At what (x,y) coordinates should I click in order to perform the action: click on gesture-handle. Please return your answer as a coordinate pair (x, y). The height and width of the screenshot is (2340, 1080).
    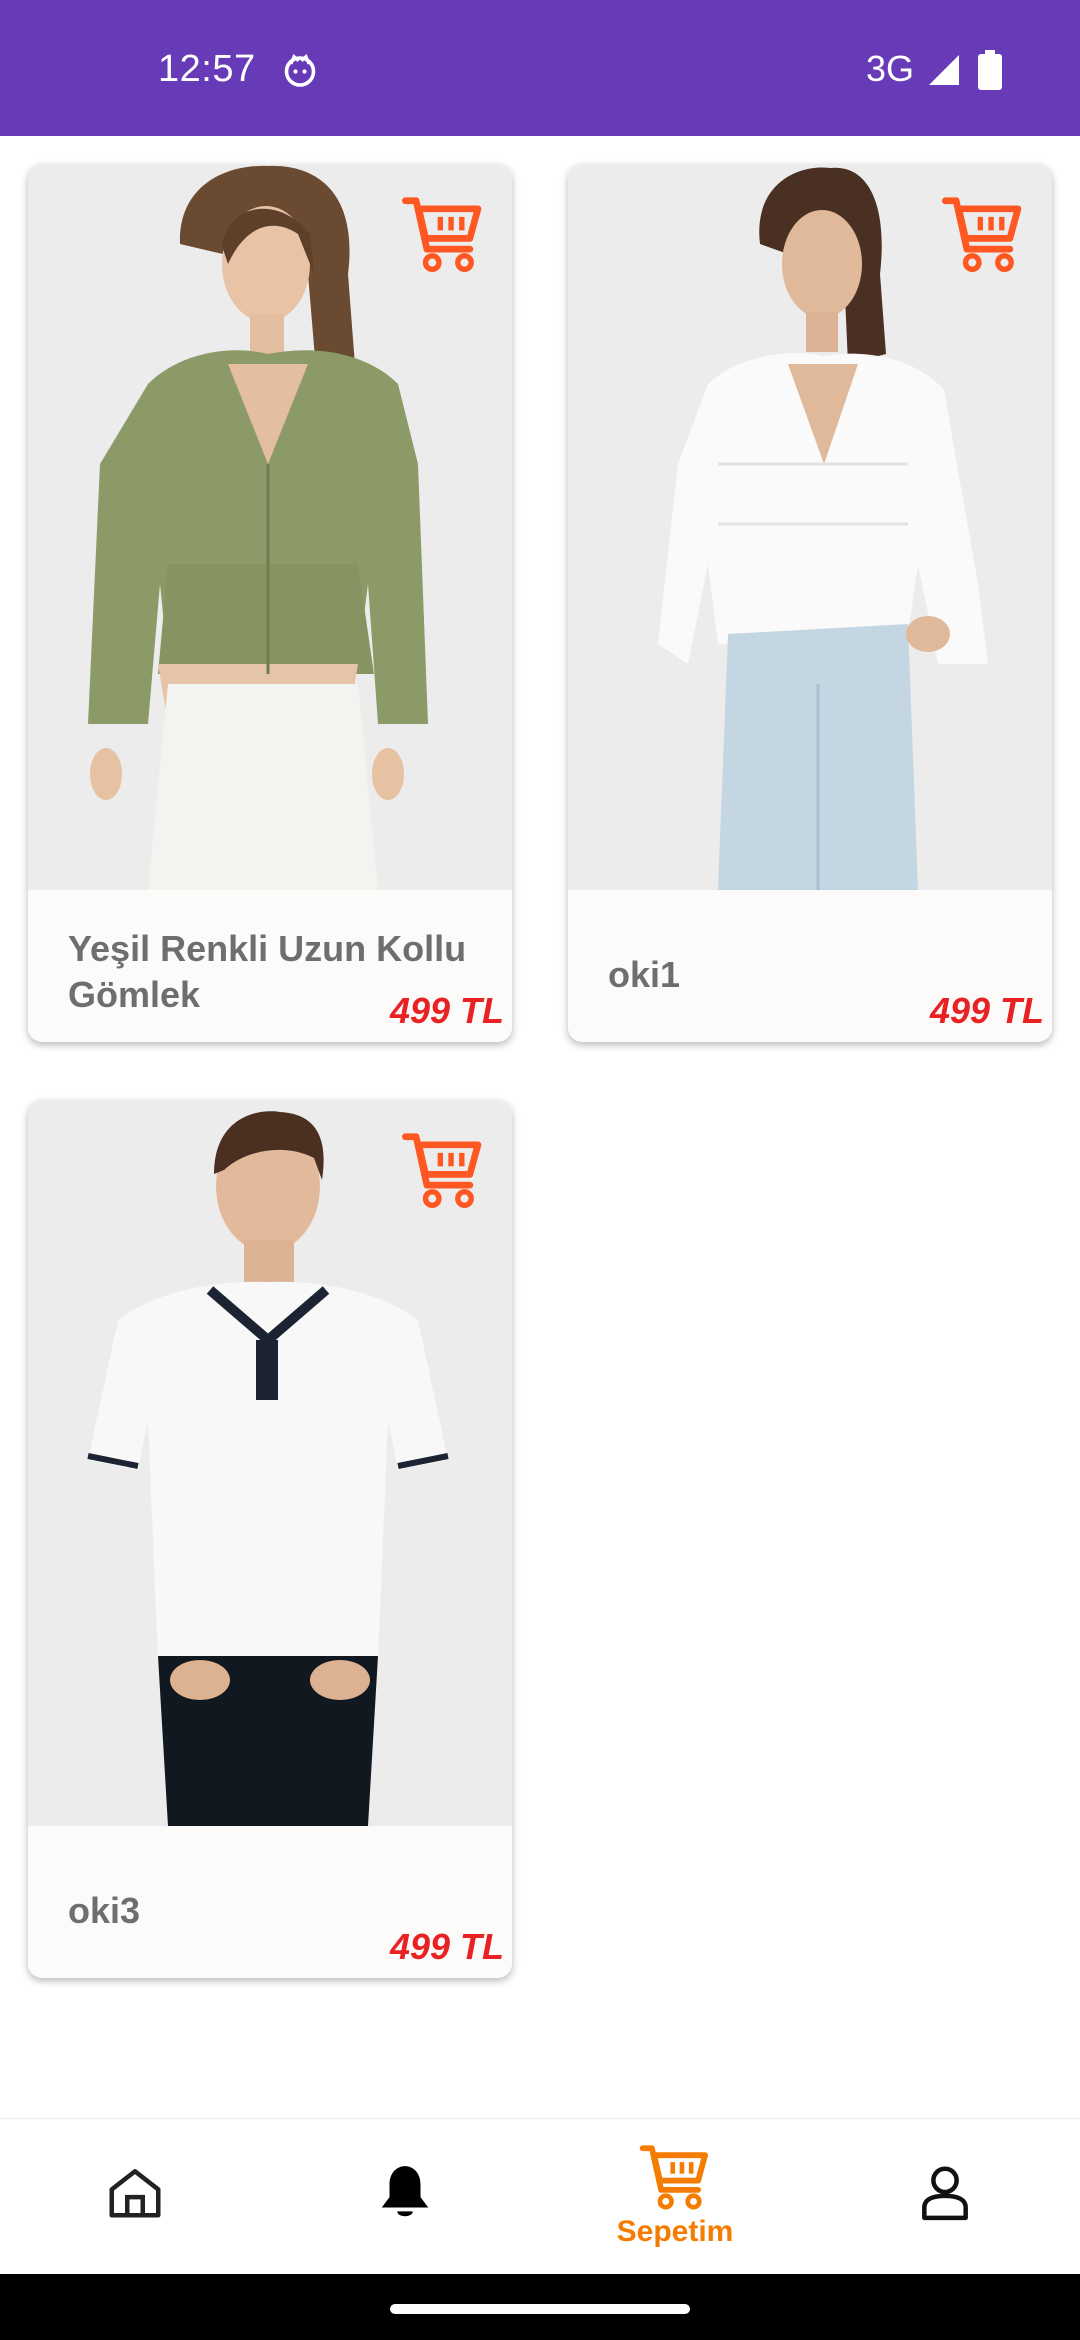
    Looking at the image, I should click on (540, 2309).